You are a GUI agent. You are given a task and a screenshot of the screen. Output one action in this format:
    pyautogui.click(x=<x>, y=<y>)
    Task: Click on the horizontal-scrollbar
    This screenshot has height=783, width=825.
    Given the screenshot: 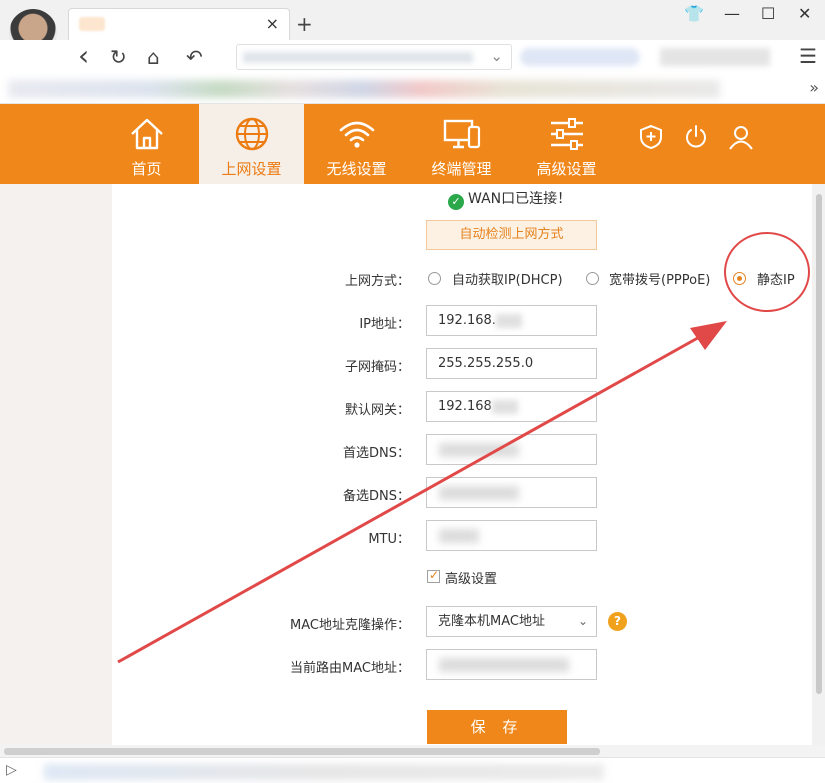 What is the action you would take?
    pyautogui.click(x=412, y=751)
    